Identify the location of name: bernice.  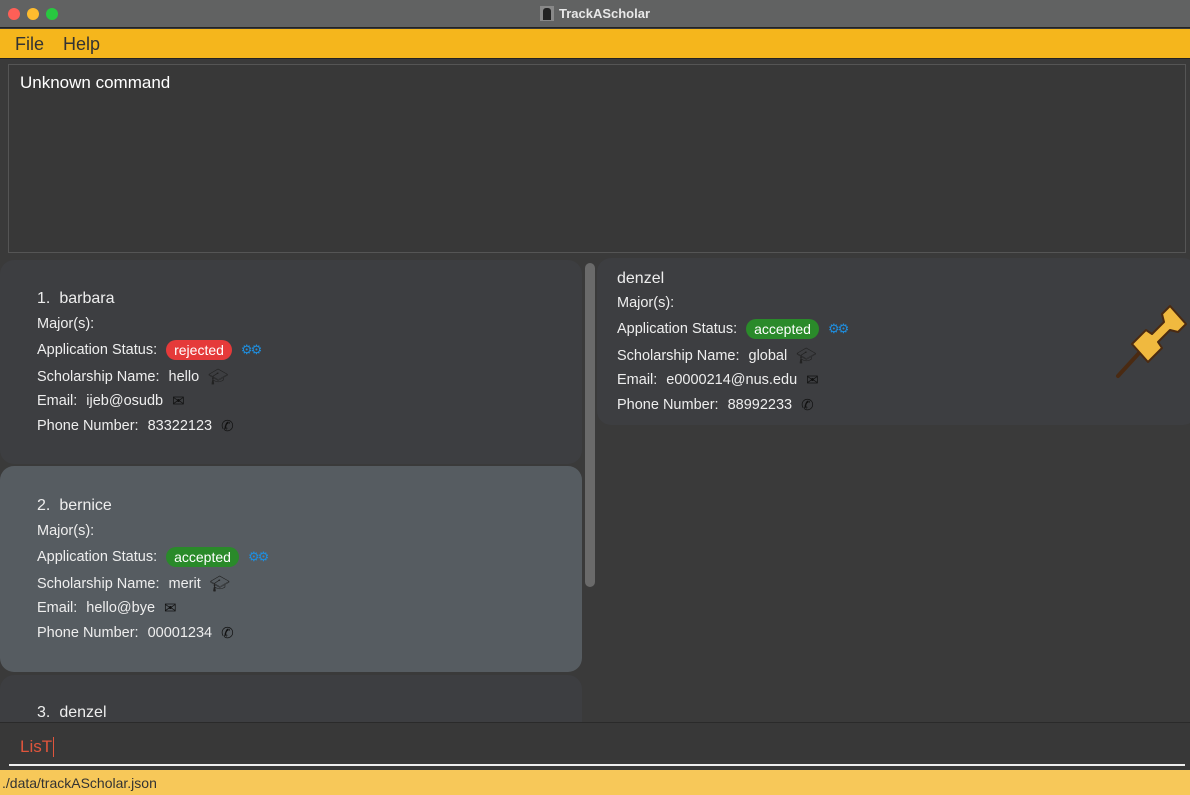
(85, 505).